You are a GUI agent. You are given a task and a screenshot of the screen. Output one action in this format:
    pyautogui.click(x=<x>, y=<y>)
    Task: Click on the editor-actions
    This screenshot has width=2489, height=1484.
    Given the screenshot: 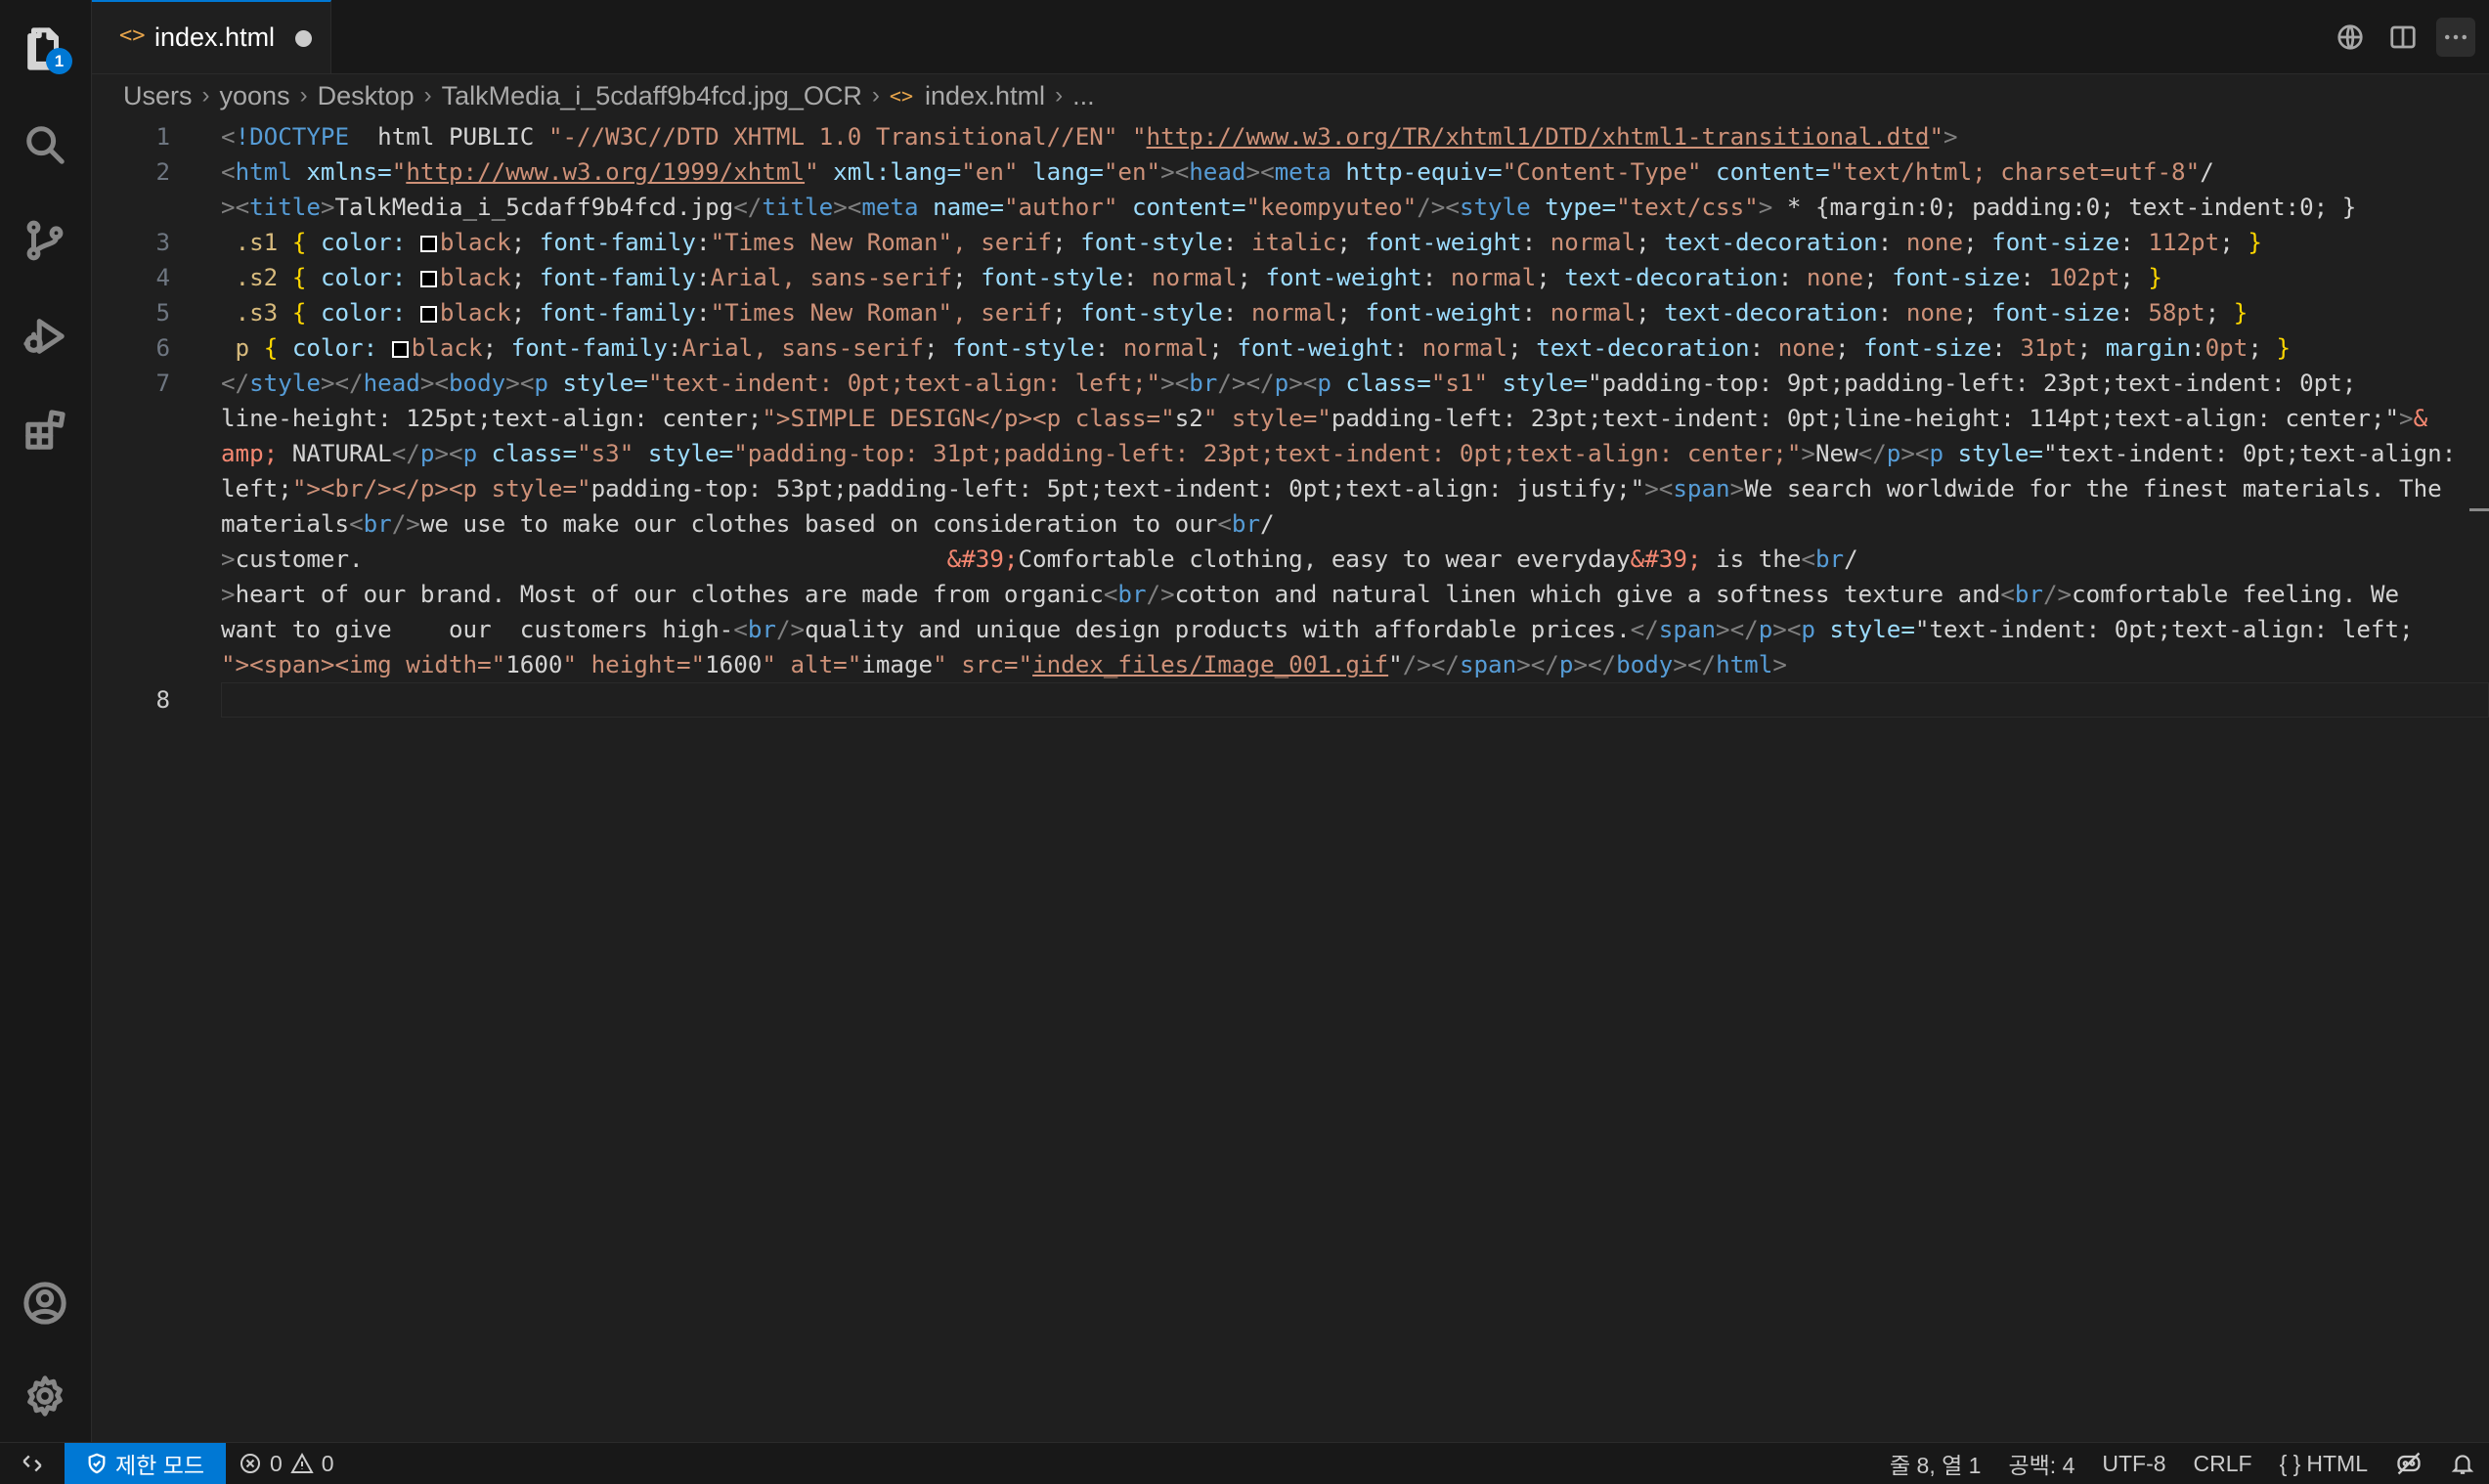 What is the action you would take?
    pyautogui.click(x=2410, y=37)
    